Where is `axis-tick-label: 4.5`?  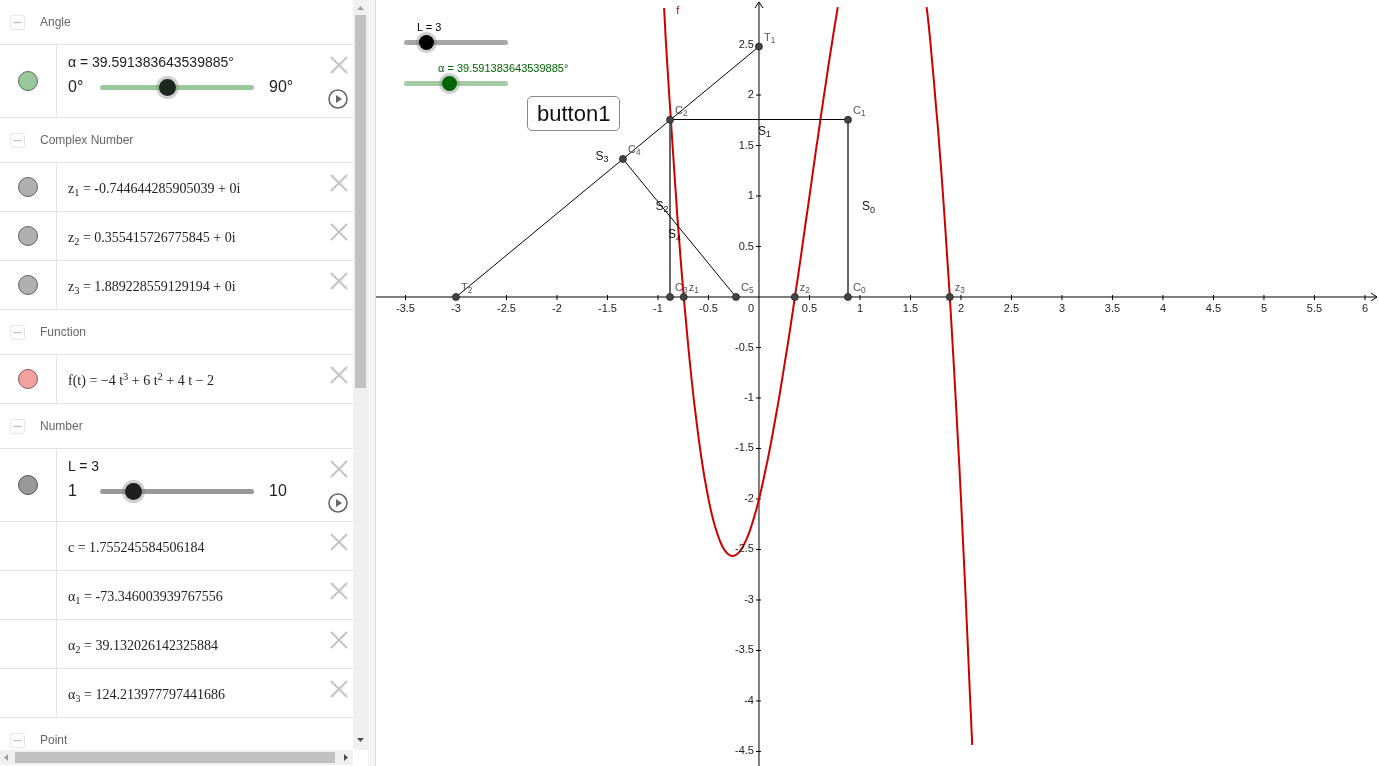 axis-tick-label: 4.5 is located at coordinates (1213, 308).